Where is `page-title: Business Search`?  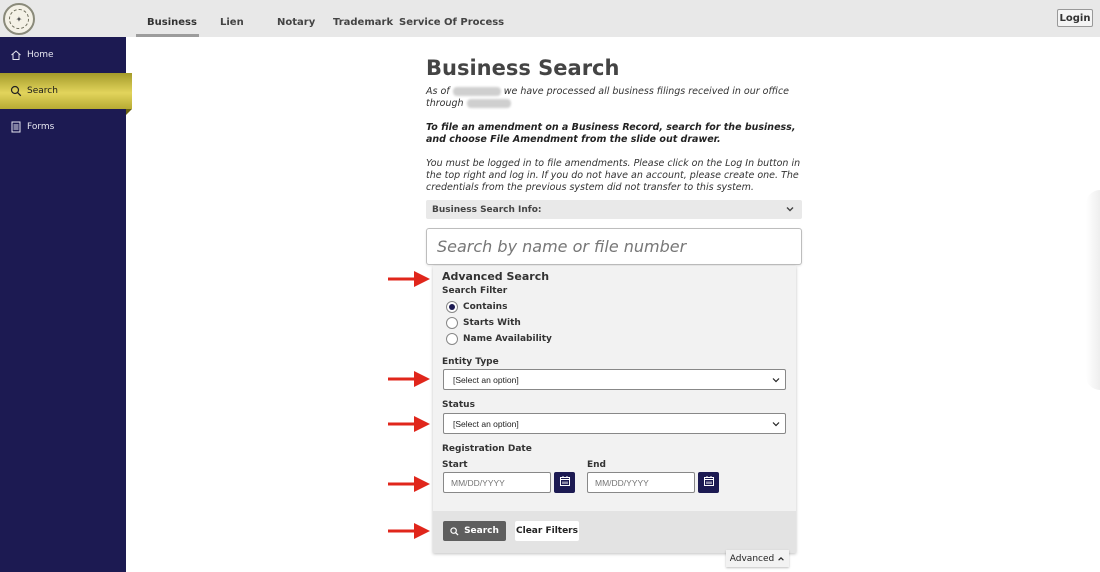 page-title: Business Search is located at coordinates (523, 68).